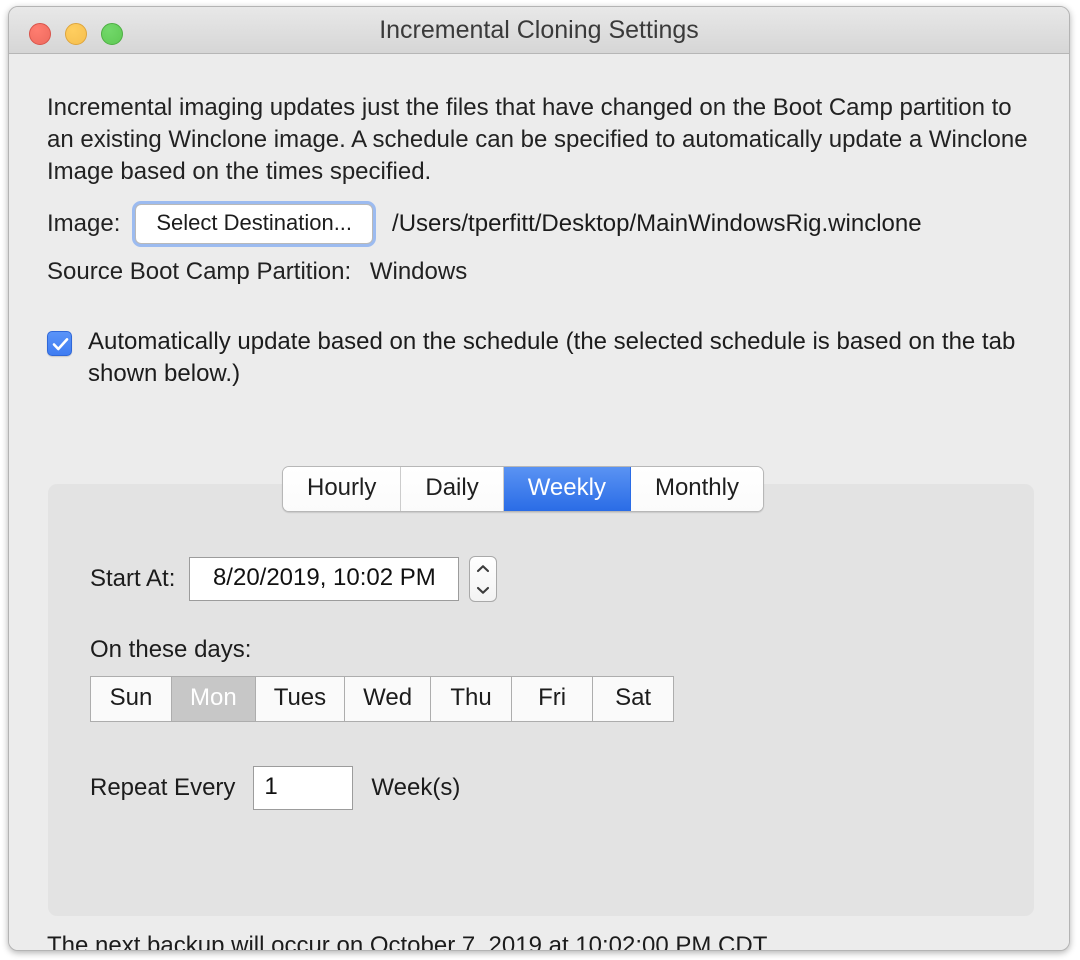 This screenshot has height=960, width=1080. I want to click on tab-monthly: Monthly, so click(696, 489).